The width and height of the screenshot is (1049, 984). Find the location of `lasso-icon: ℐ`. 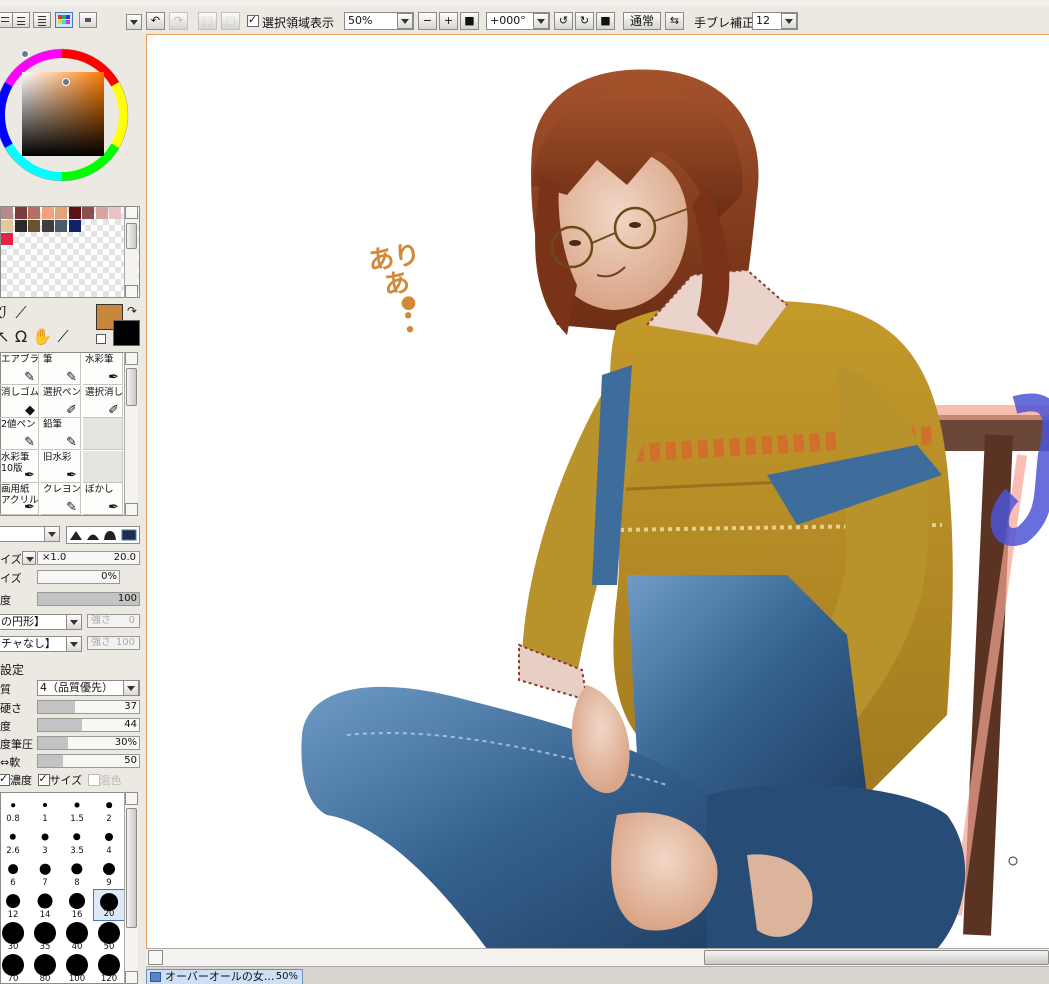

lasso-icon: ℐ is located at coordinates (6, 313).